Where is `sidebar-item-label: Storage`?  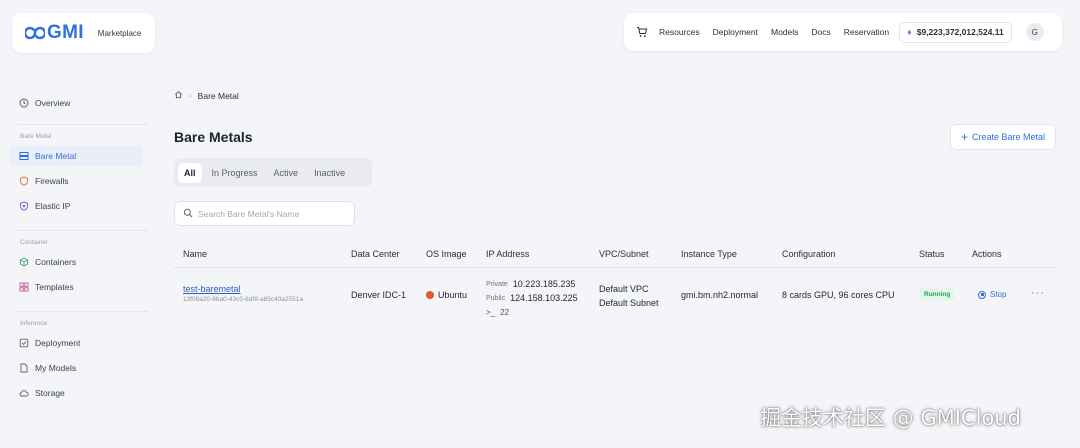
sidebar-item-label: Storage is located at coordinates (50, 393).